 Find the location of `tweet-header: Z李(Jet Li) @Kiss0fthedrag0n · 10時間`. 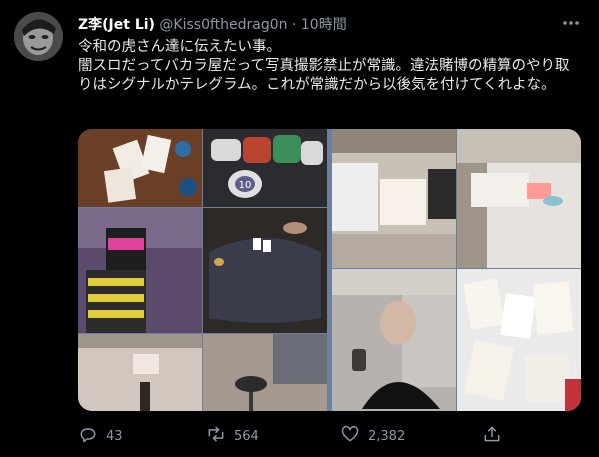

tweet-header: Z李(Jet Li) @Kiss0fthedrag0n · 10時間 is located at coordinates (212, 25).